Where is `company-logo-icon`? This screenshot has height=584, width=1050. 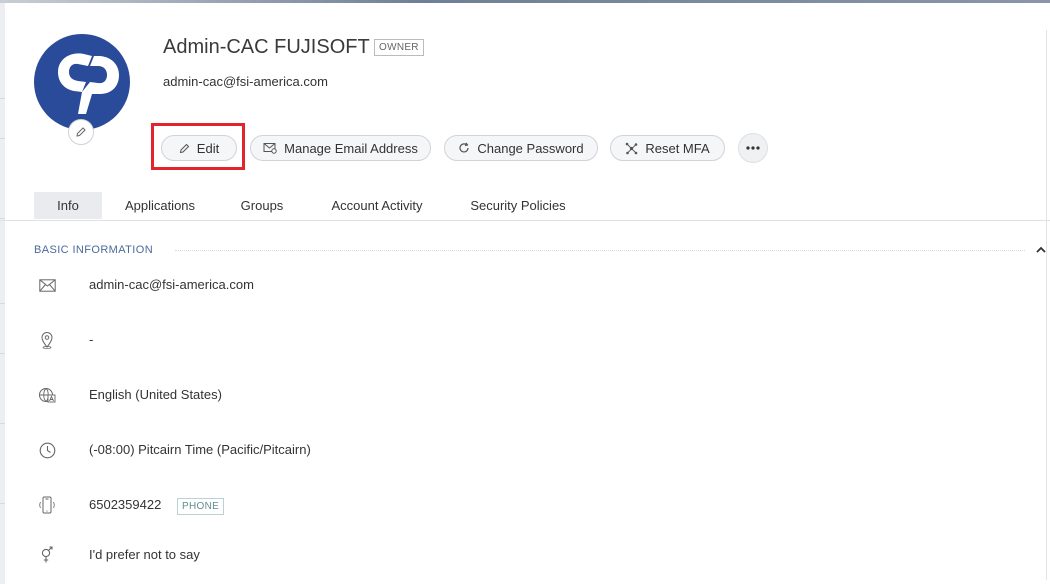
company-logo-icon is located at coordinates (88, 83).